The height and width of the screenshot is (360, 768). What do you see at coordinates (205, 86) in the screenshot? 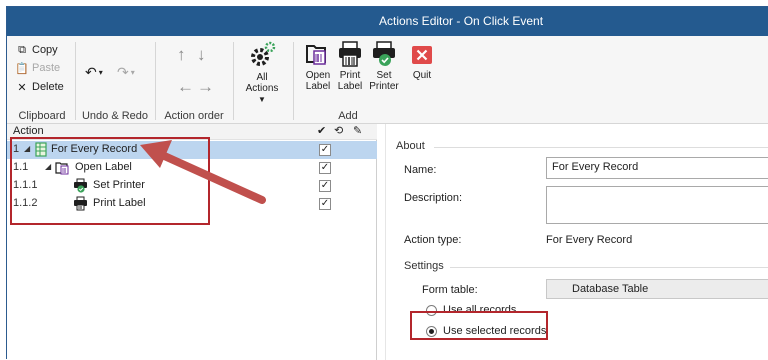
I see `move-right-icon: →` at bounding box center [205, 86].